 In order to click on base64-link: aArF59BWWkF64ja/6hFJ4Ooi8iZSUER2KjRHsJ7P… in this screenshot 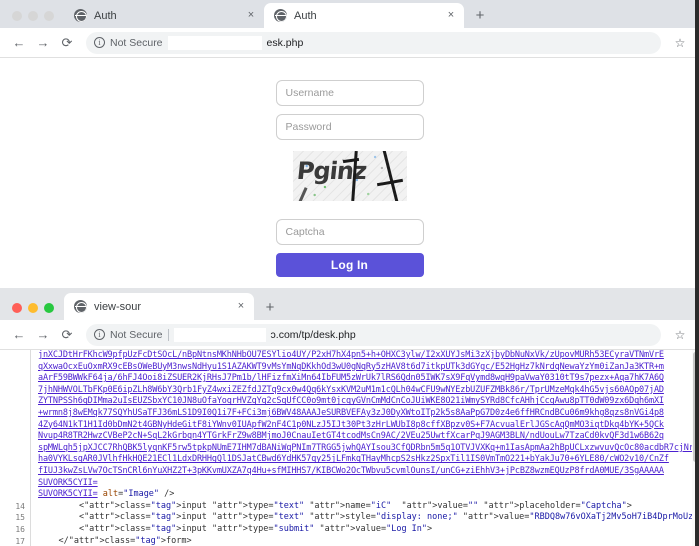, I will do `click(351, 378)`.